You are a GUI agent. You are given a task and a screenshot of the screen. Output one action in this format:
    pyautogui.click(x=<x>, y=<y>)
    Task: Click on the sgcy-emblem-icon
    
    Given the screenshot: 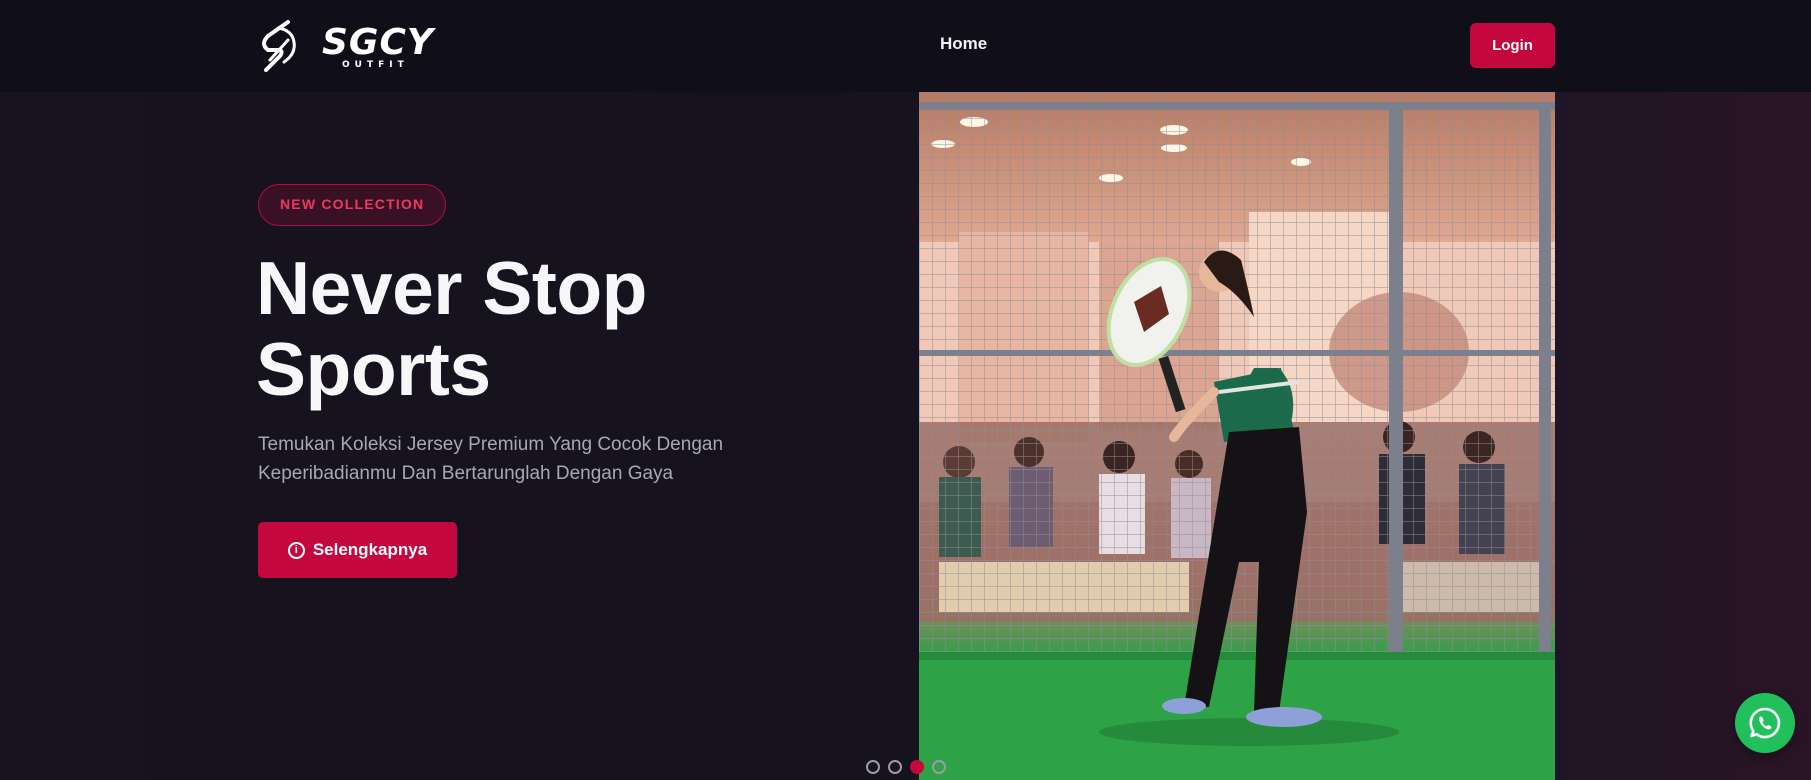 What is the action you would take?
    pyautogui.click(x=279, y=46)
    